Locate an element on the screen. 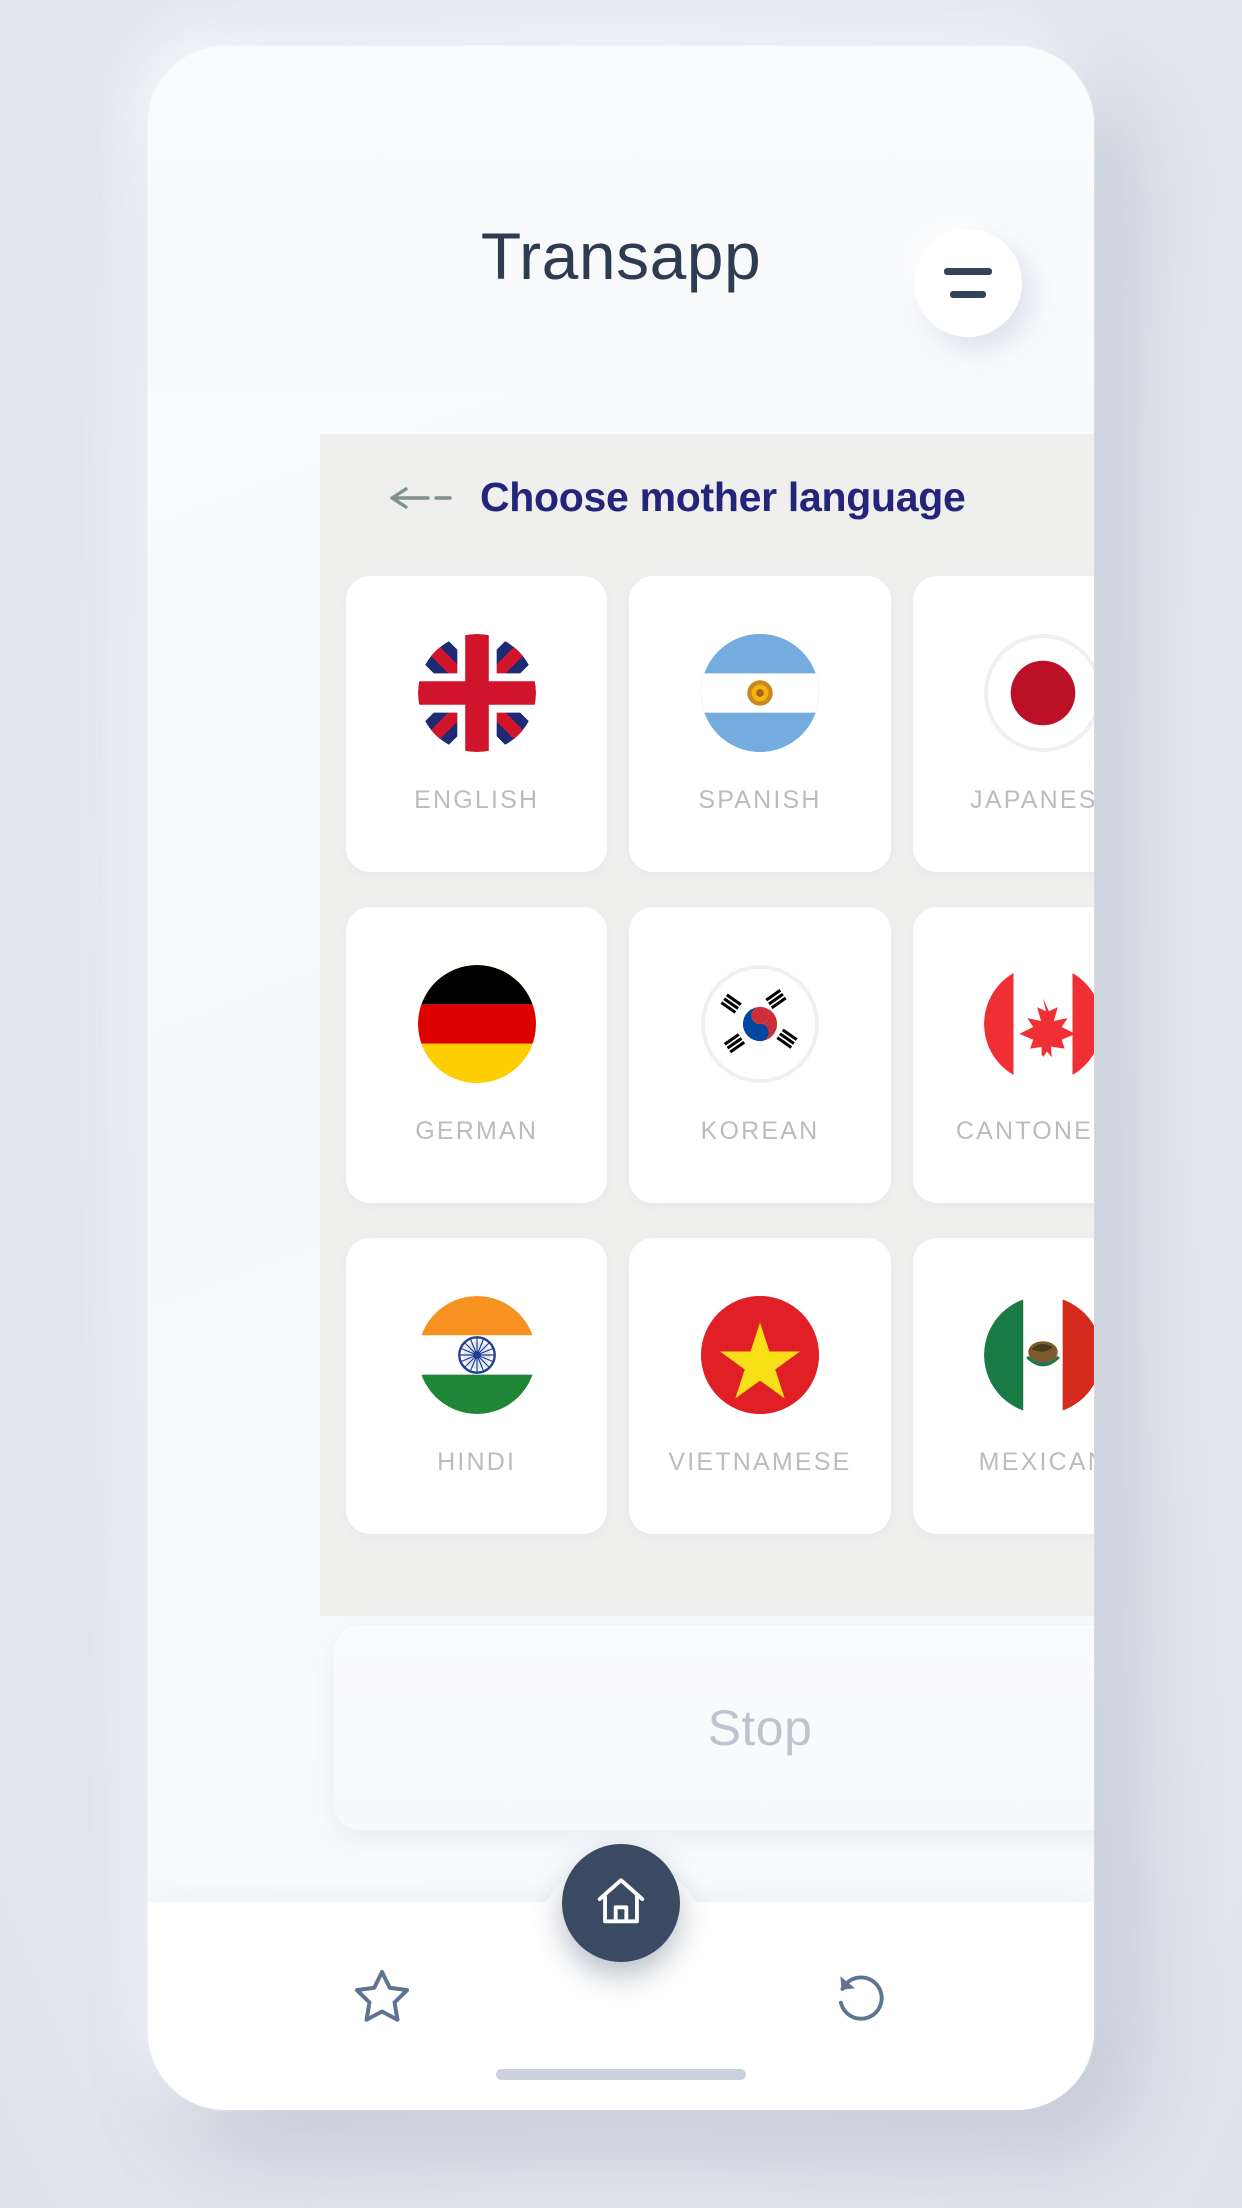 This screenshot has height=2208, width=1242. language-card-hindi: HINDI is located at coordinates (477, 1386).